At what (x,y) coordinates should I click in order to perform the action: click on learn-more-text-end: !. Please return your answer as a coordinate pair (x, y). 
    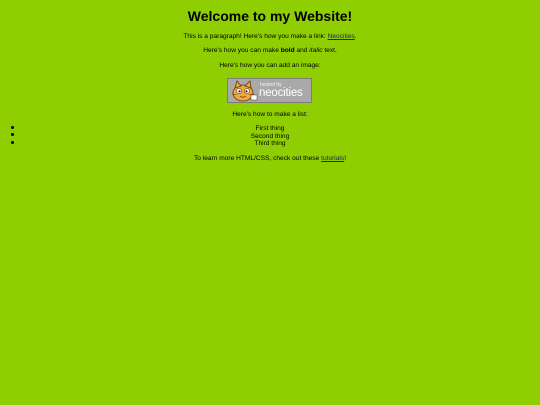
    Looking at the image, I should click on (345, 158).